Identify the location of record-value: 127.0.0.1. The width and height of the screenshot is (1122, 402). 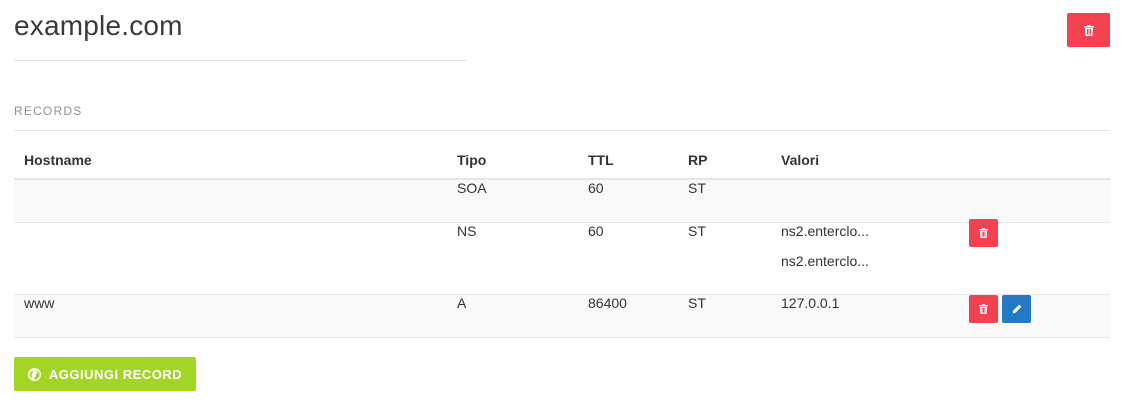
(810, 303).